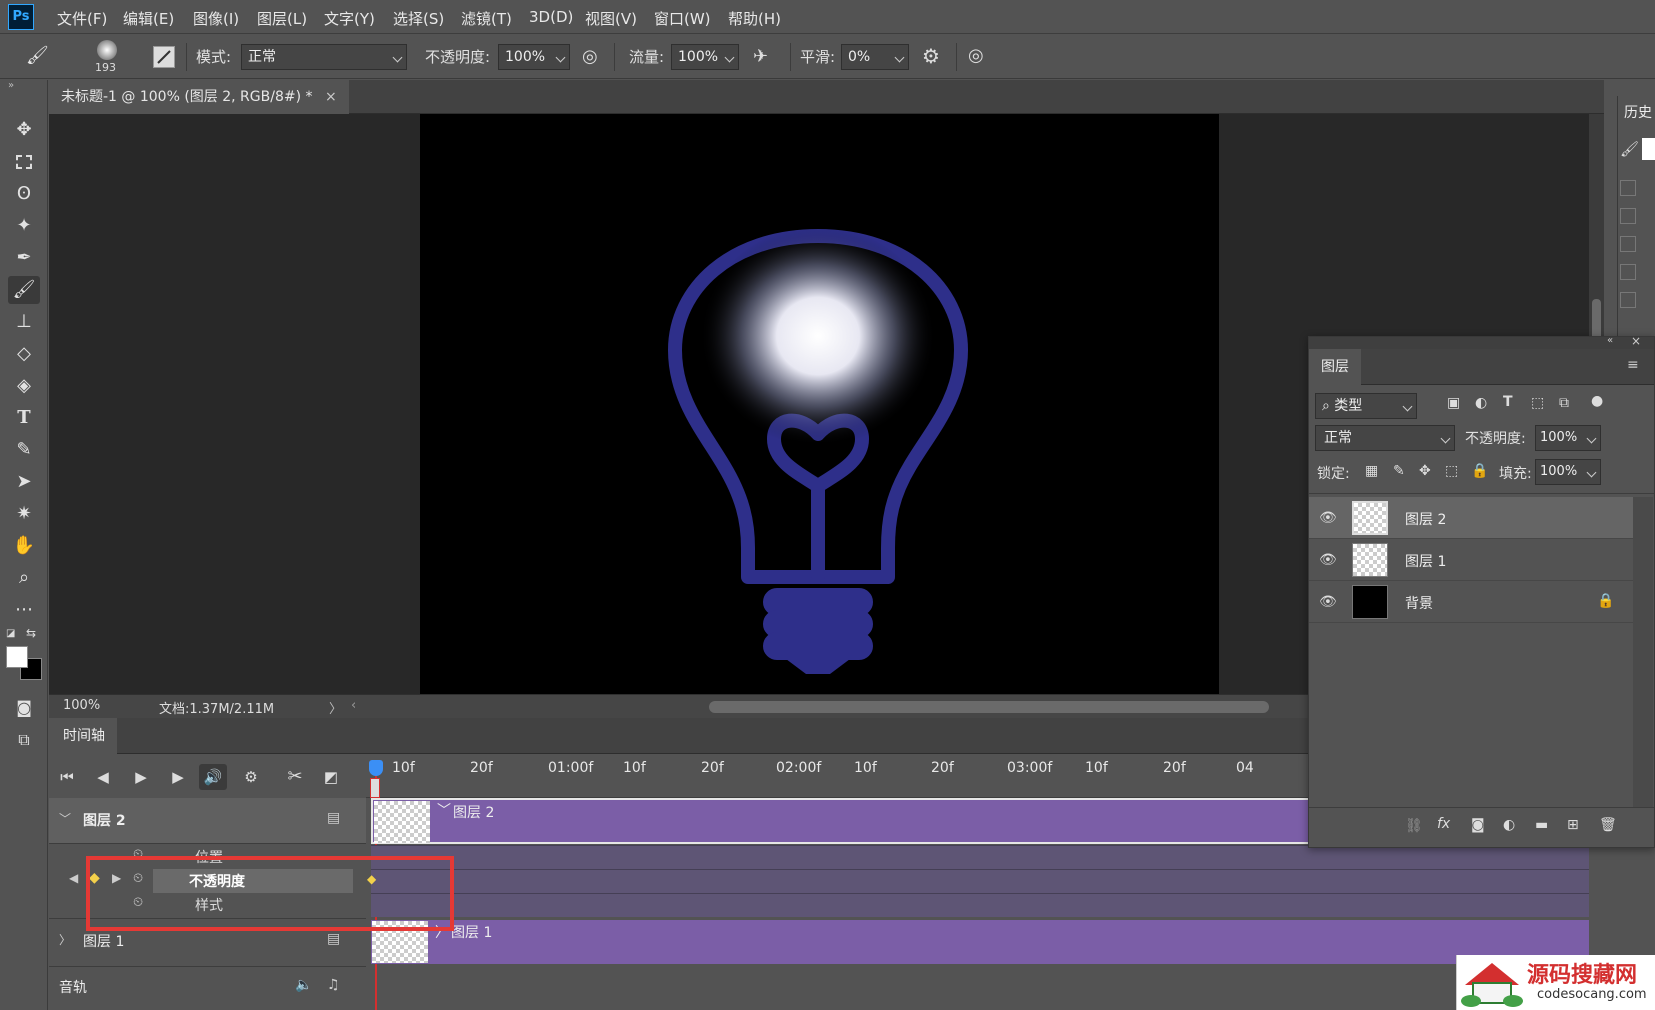 This screenshot has height=1010, width=1655. I want to click on swap-colors-icon: ⇆, so click(31, 633).